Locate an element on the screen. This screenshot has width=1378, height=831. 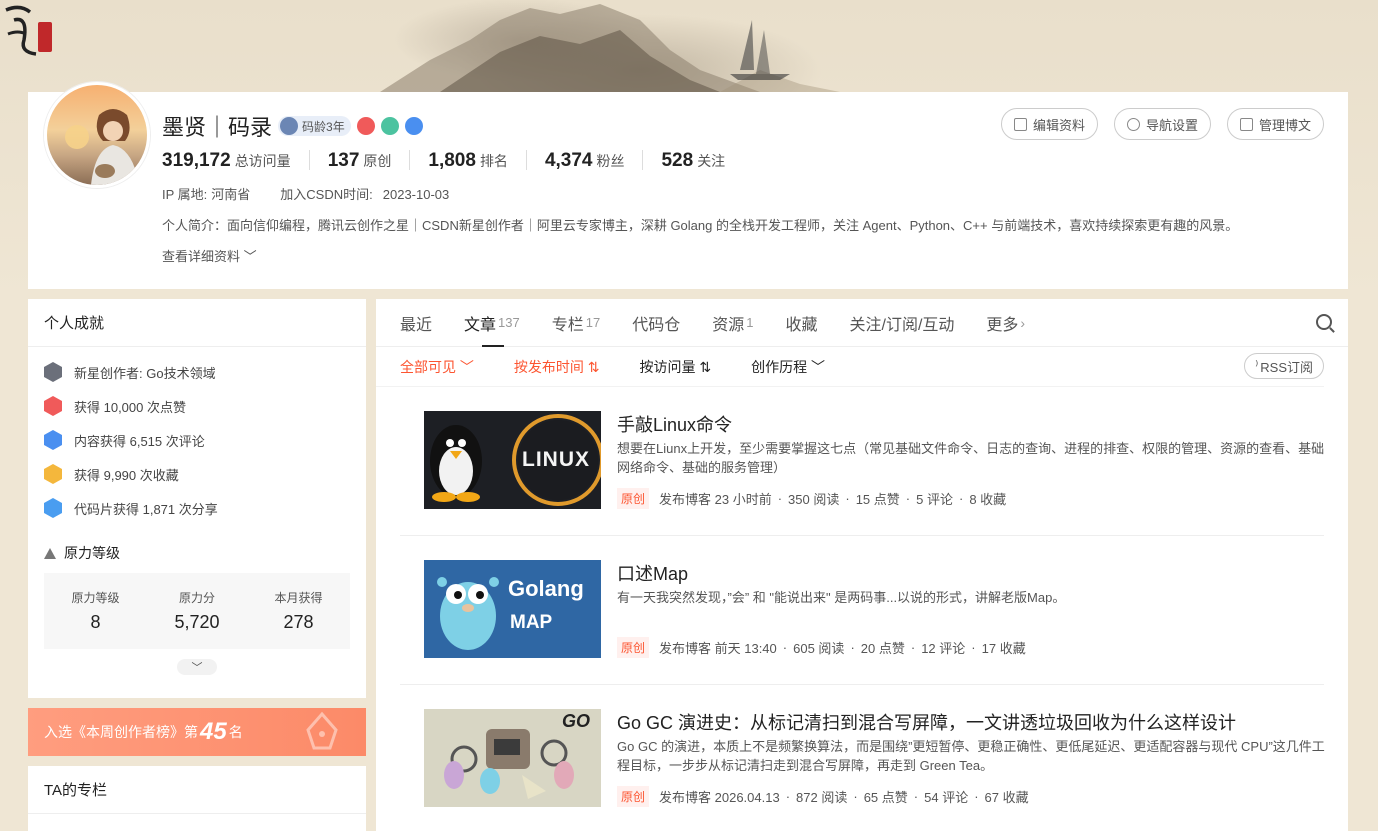
join-date: 加入CSDN时间: 2023-10-03 is located at coordinates (364, 193).